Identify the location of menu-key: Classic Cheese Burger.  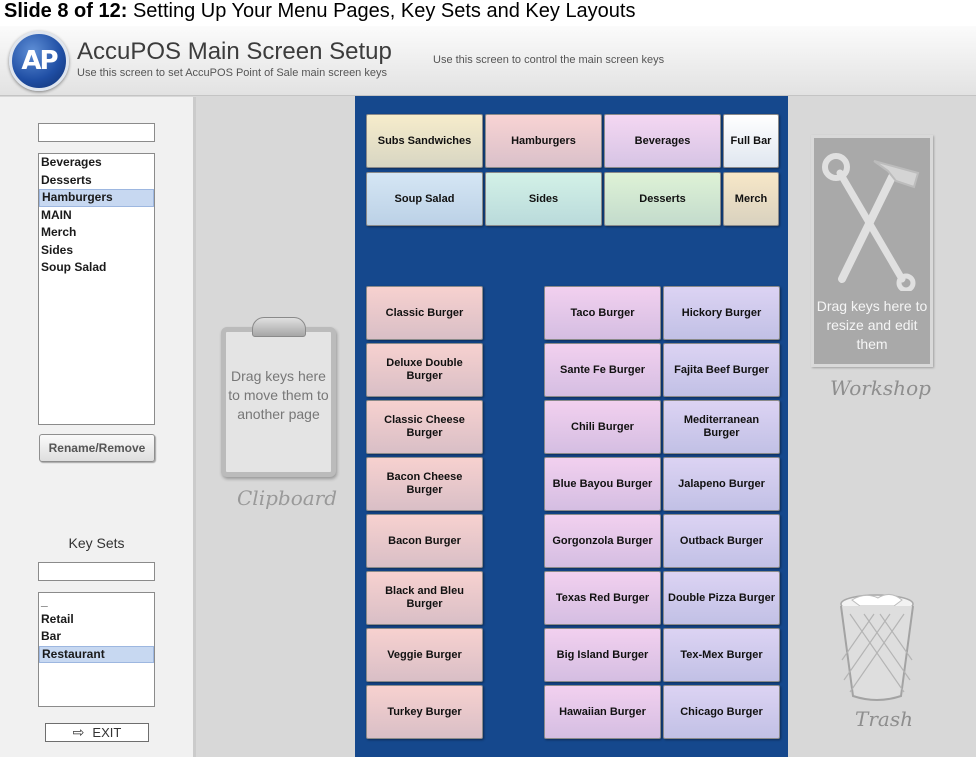
(424, 427).